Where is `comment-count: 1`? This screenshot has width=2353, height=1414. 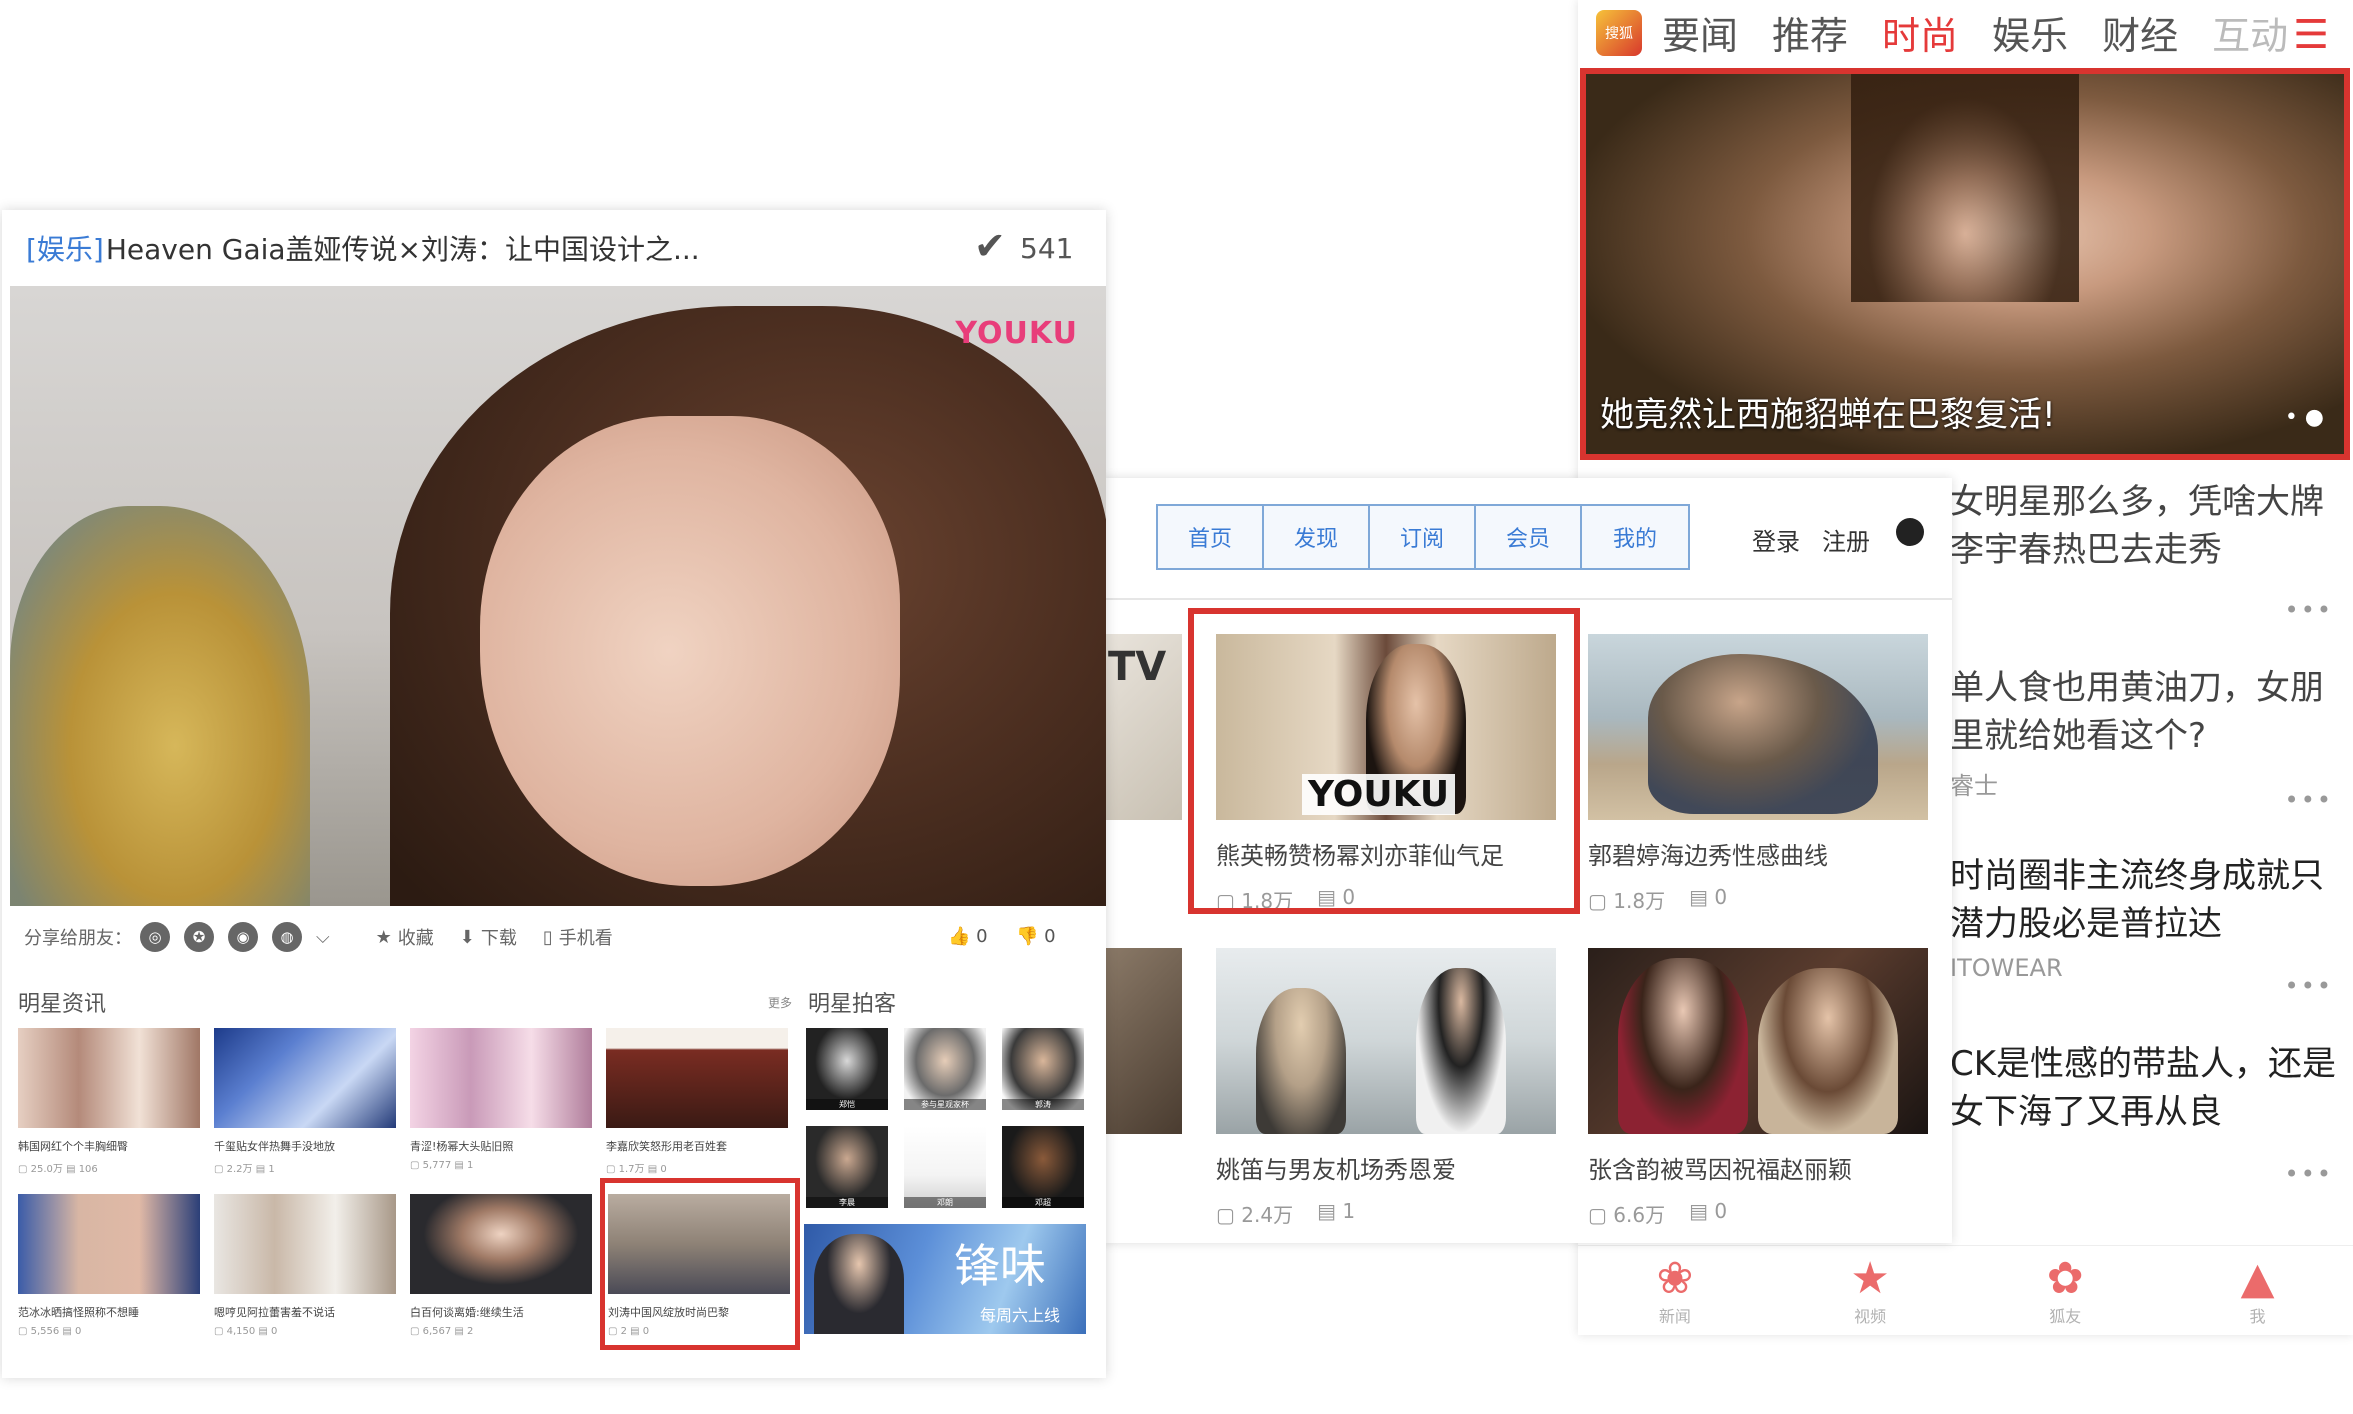
comment-count: 1 is located at coordinates (1349, 1211).